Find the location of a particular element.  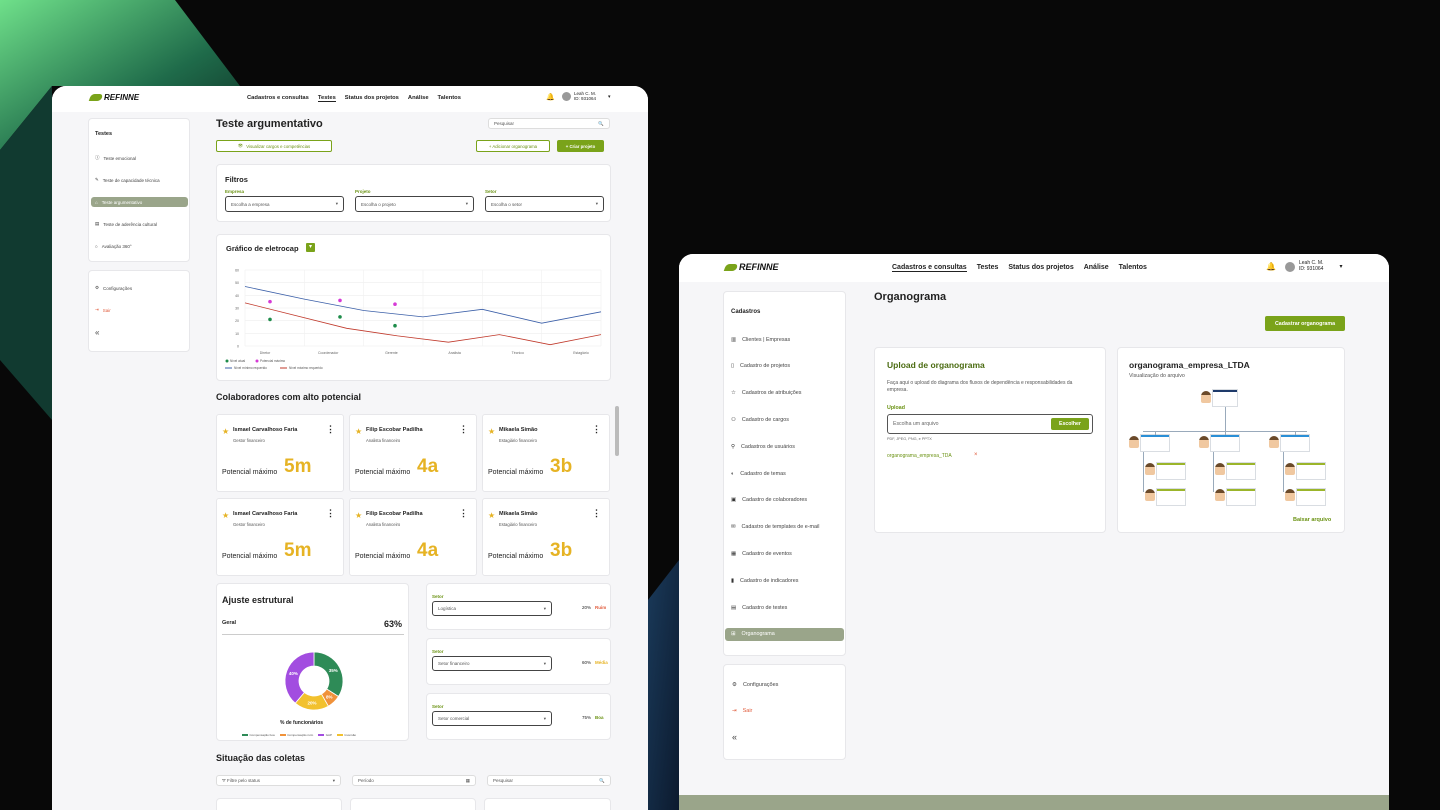

upload-field: Escolha um arquivo Escolher is located at coordinates (990, 424).